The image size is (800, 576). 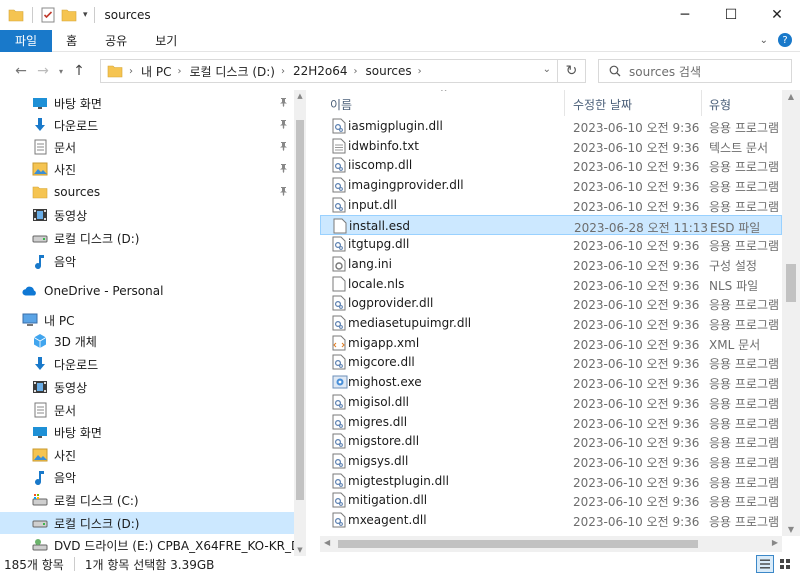 I want to click on breadcrumb-sources: sources, so click(x=389, y=71).